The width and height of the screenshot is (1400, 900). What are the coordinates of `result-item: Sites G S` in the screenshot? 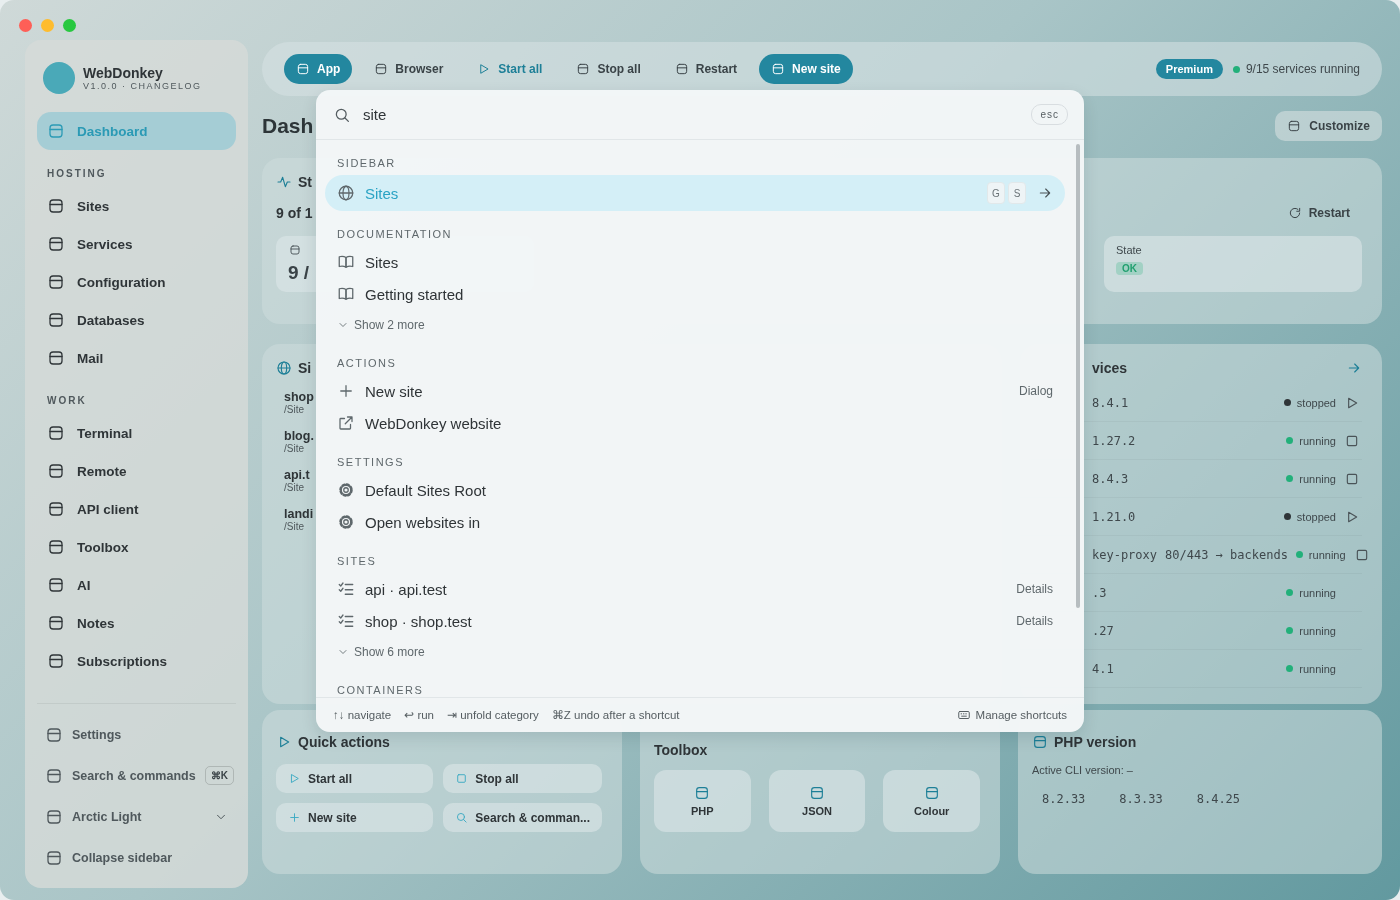 It's located at (695, 193).